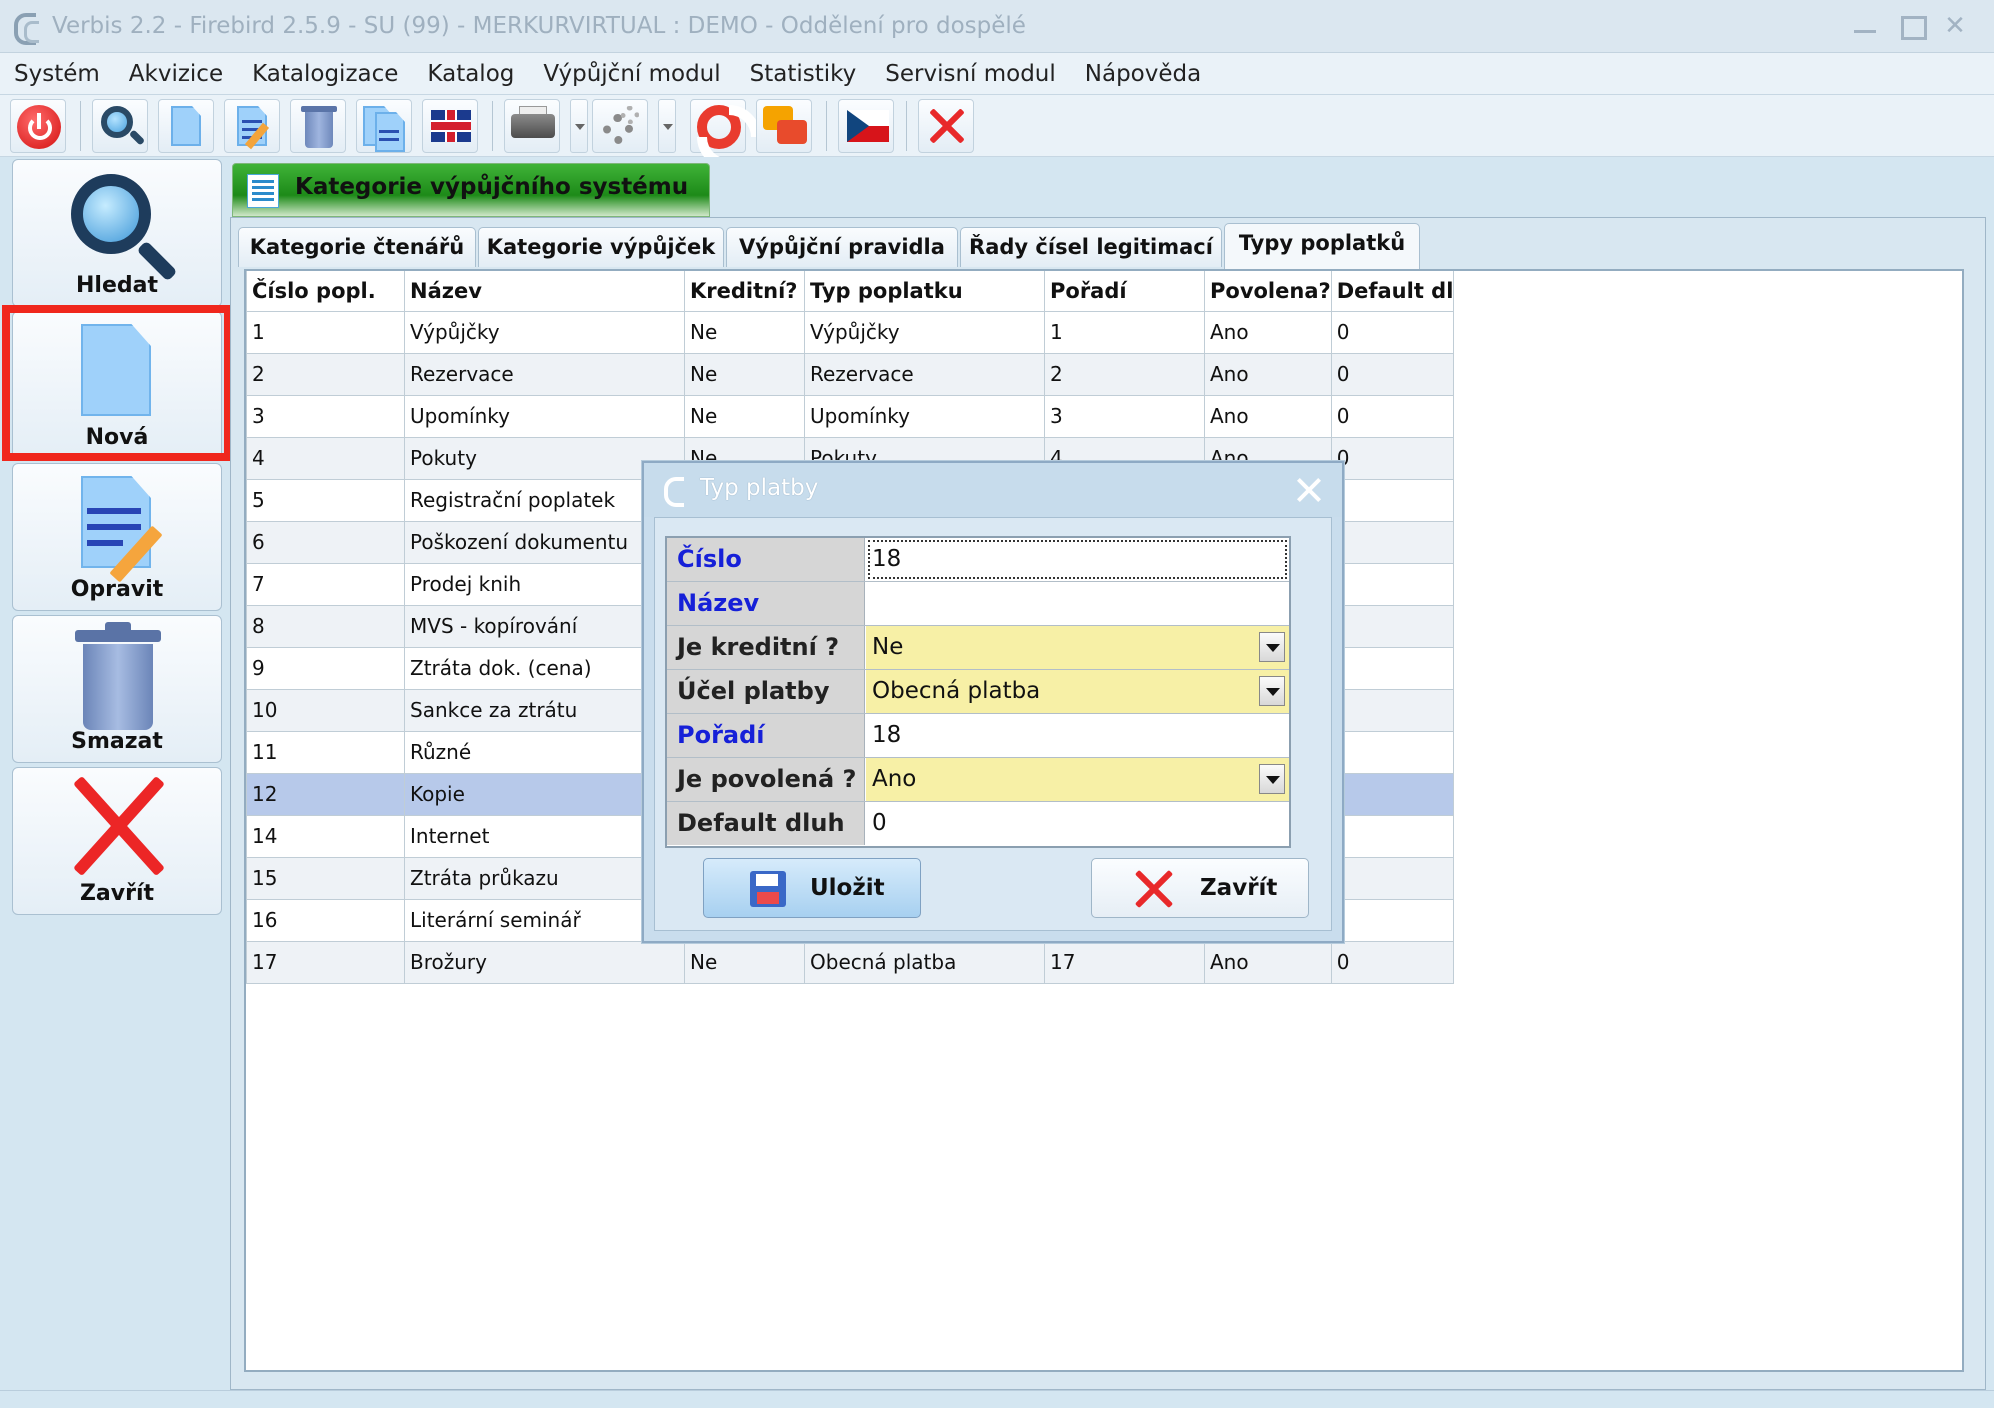 This screenshot has width=1994, height=1408. Describe the element at coordinates (1077, 823) in the screenshot. I see `text-field: 0` at that location.